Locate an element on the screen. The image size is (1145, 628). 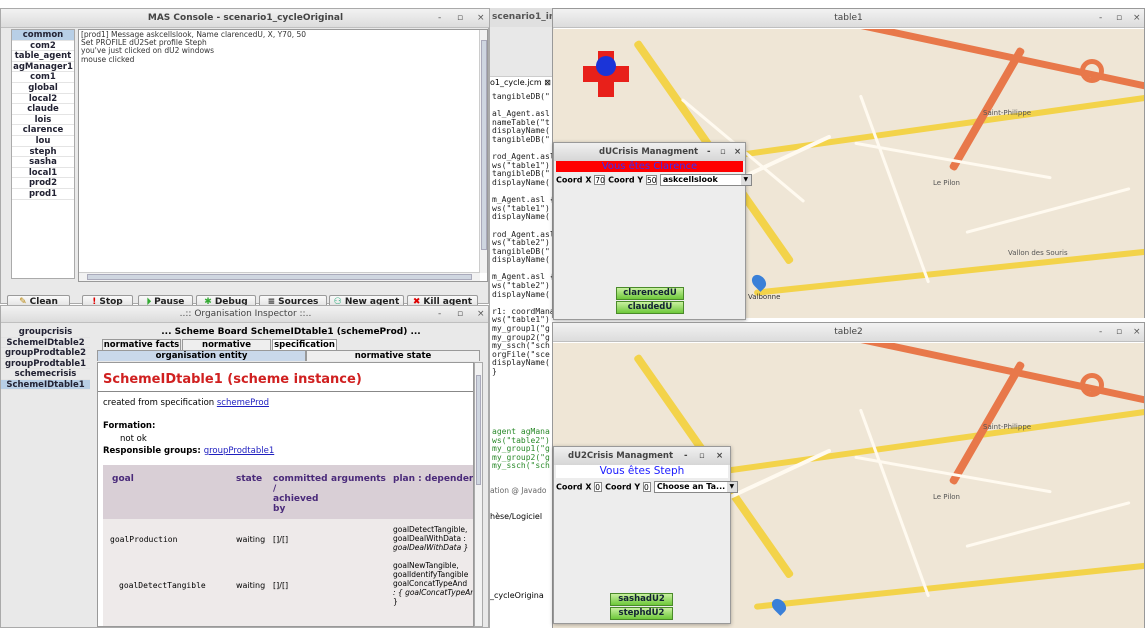
table1-maximize-button: ▫ is located at coordinates (1119, 18).